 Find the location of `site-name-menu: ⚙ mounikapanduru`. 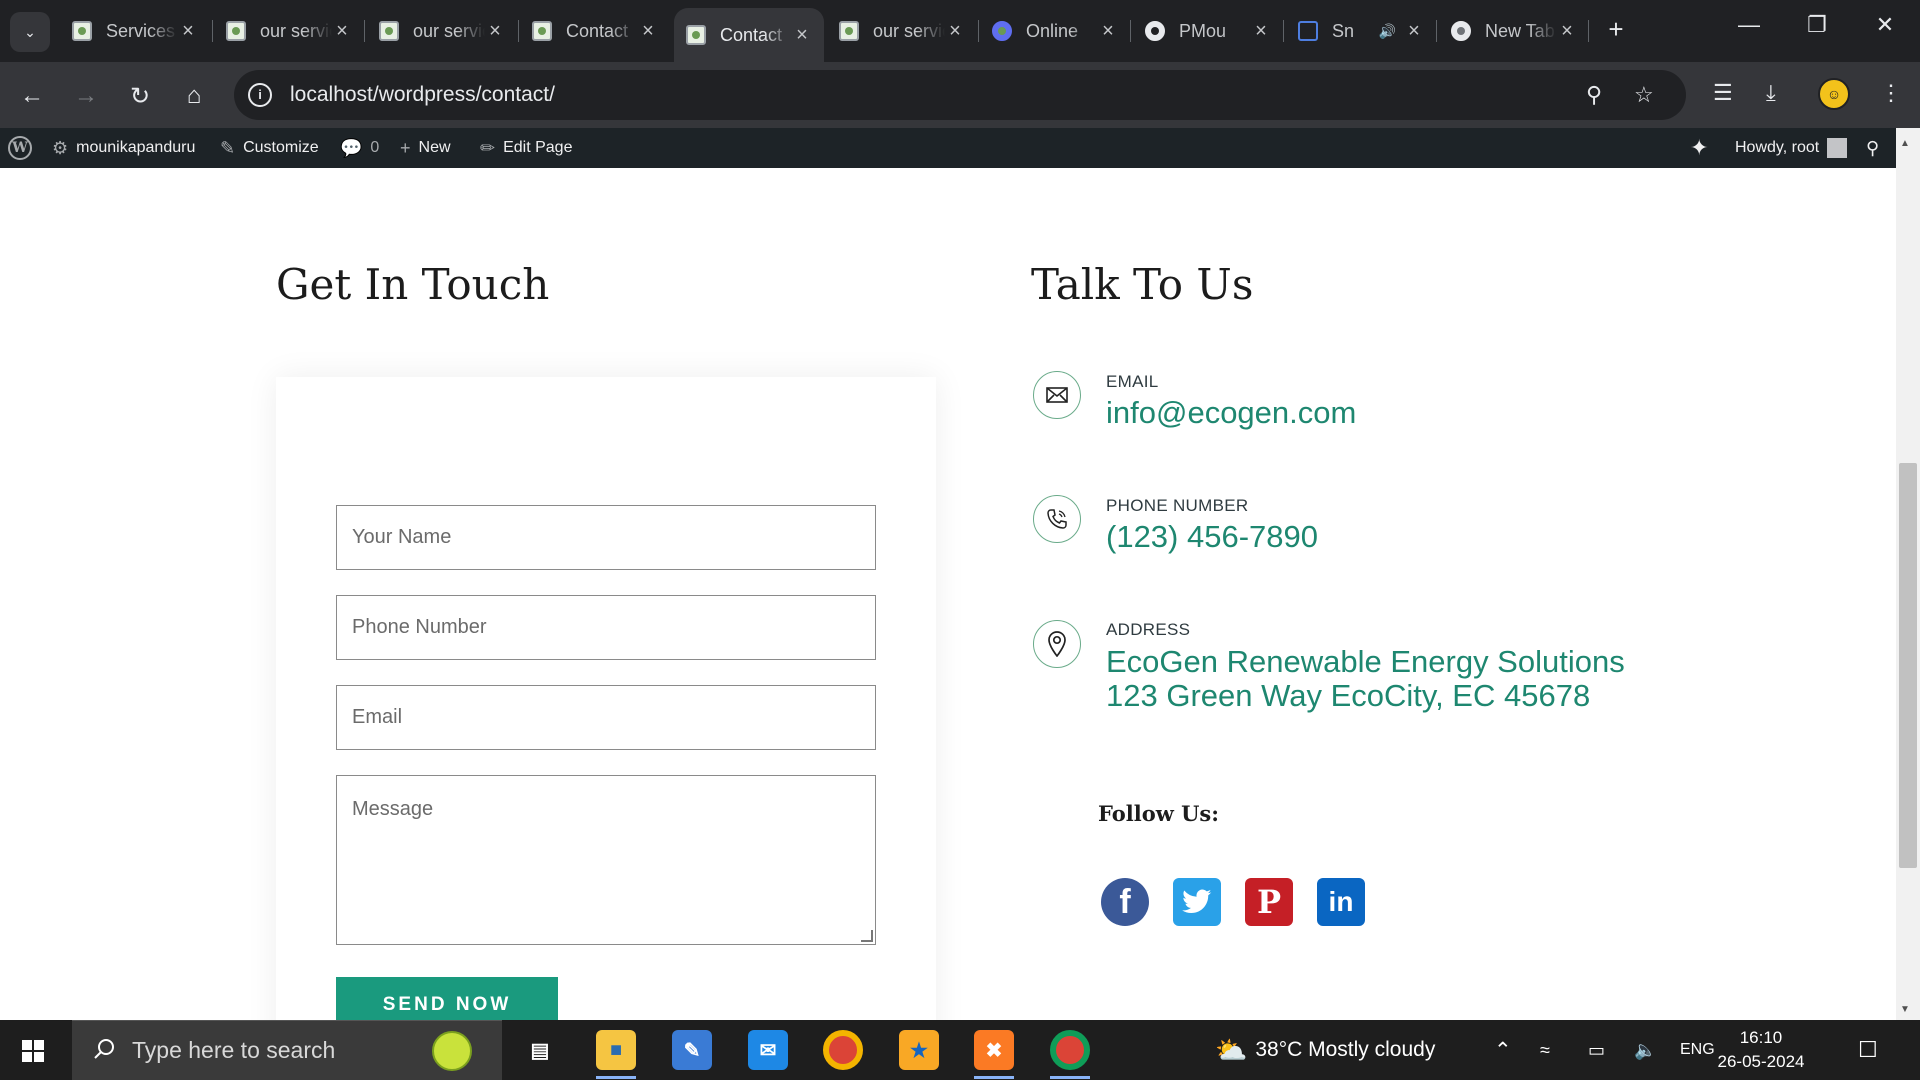

site-name-menu: ⚙ mounikapanduru is located at coordinates (123, 148).